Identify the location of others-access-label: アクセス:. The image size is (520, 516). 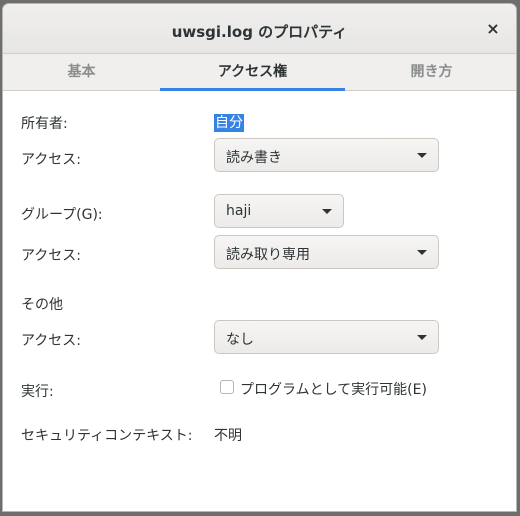
(51, 341).